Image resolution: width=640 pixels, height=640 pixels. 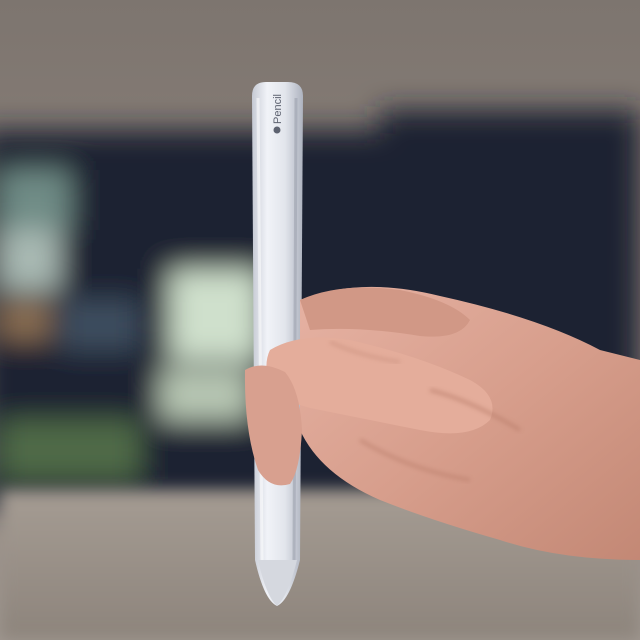 What do you see at coordinates (278, 109) in the screenshot?
I see `stylus-logo-text: Pencil` at bounding box center [278, 109].